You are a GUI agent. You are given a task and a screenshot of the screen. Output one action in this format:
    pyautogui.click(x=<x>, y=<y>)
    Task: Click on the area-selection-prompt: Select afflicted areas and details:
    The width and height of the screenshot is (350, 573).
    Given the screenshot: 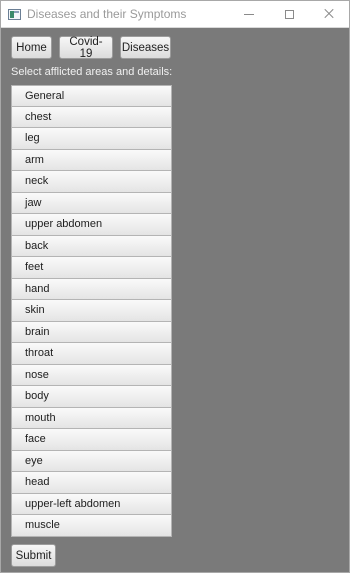 What is the action you would take?
    pyautogui.click(x=92, y=72)
    